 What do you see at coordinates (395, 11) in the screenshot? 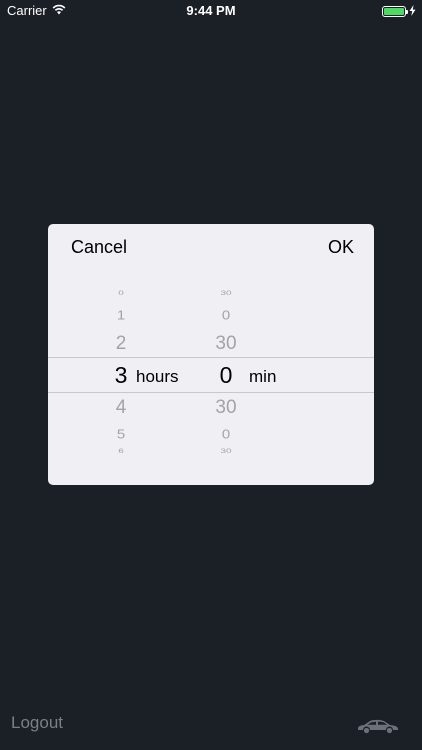
I see `battery-icon` at bounding box center [395, 11].